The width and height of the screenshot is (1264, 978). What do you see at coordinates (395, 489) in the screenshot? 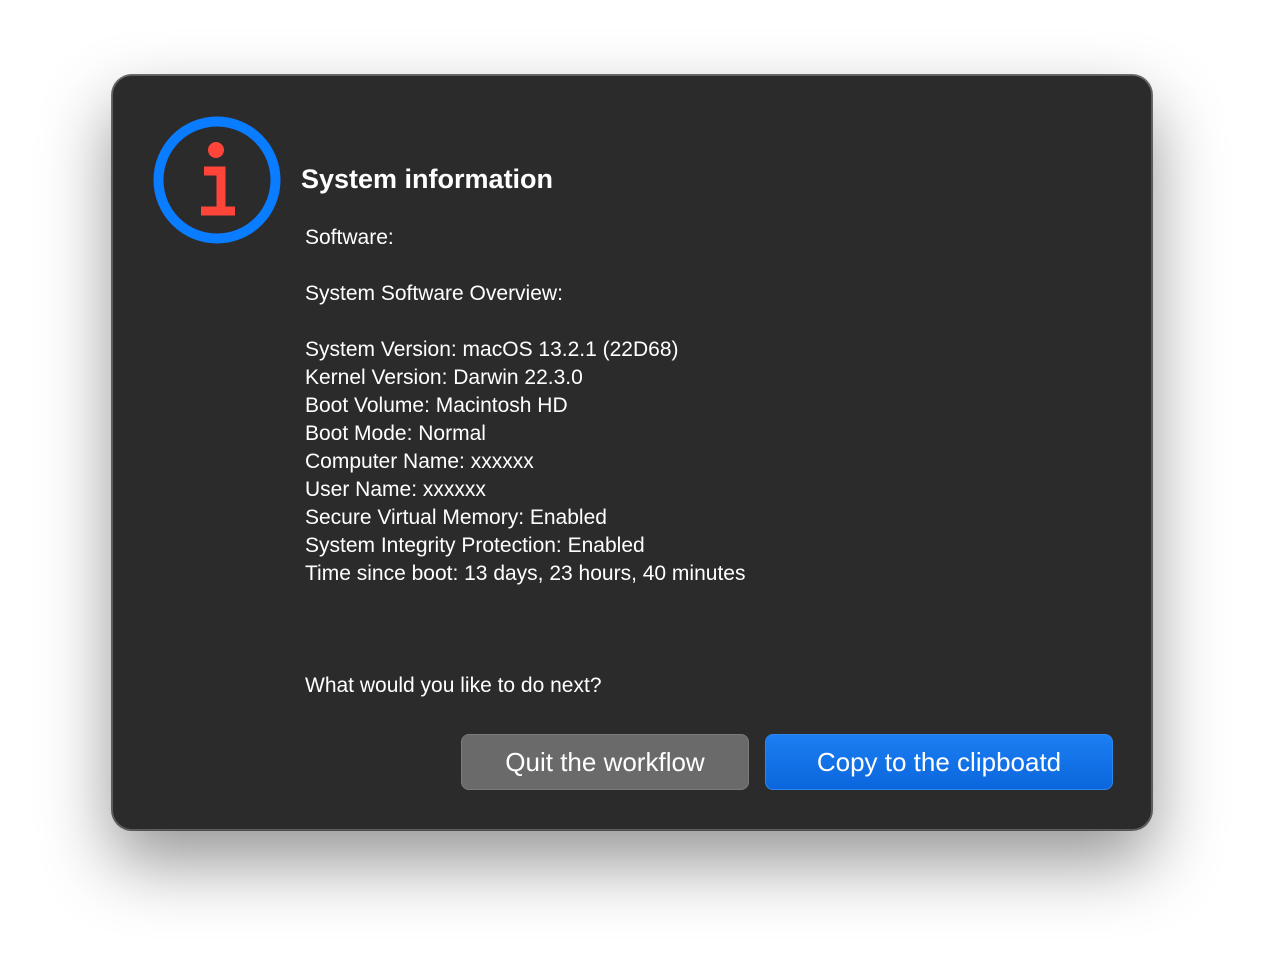
I see `info-line-user-name: User Name: xxxxxx` at bounding box center [395, 489].